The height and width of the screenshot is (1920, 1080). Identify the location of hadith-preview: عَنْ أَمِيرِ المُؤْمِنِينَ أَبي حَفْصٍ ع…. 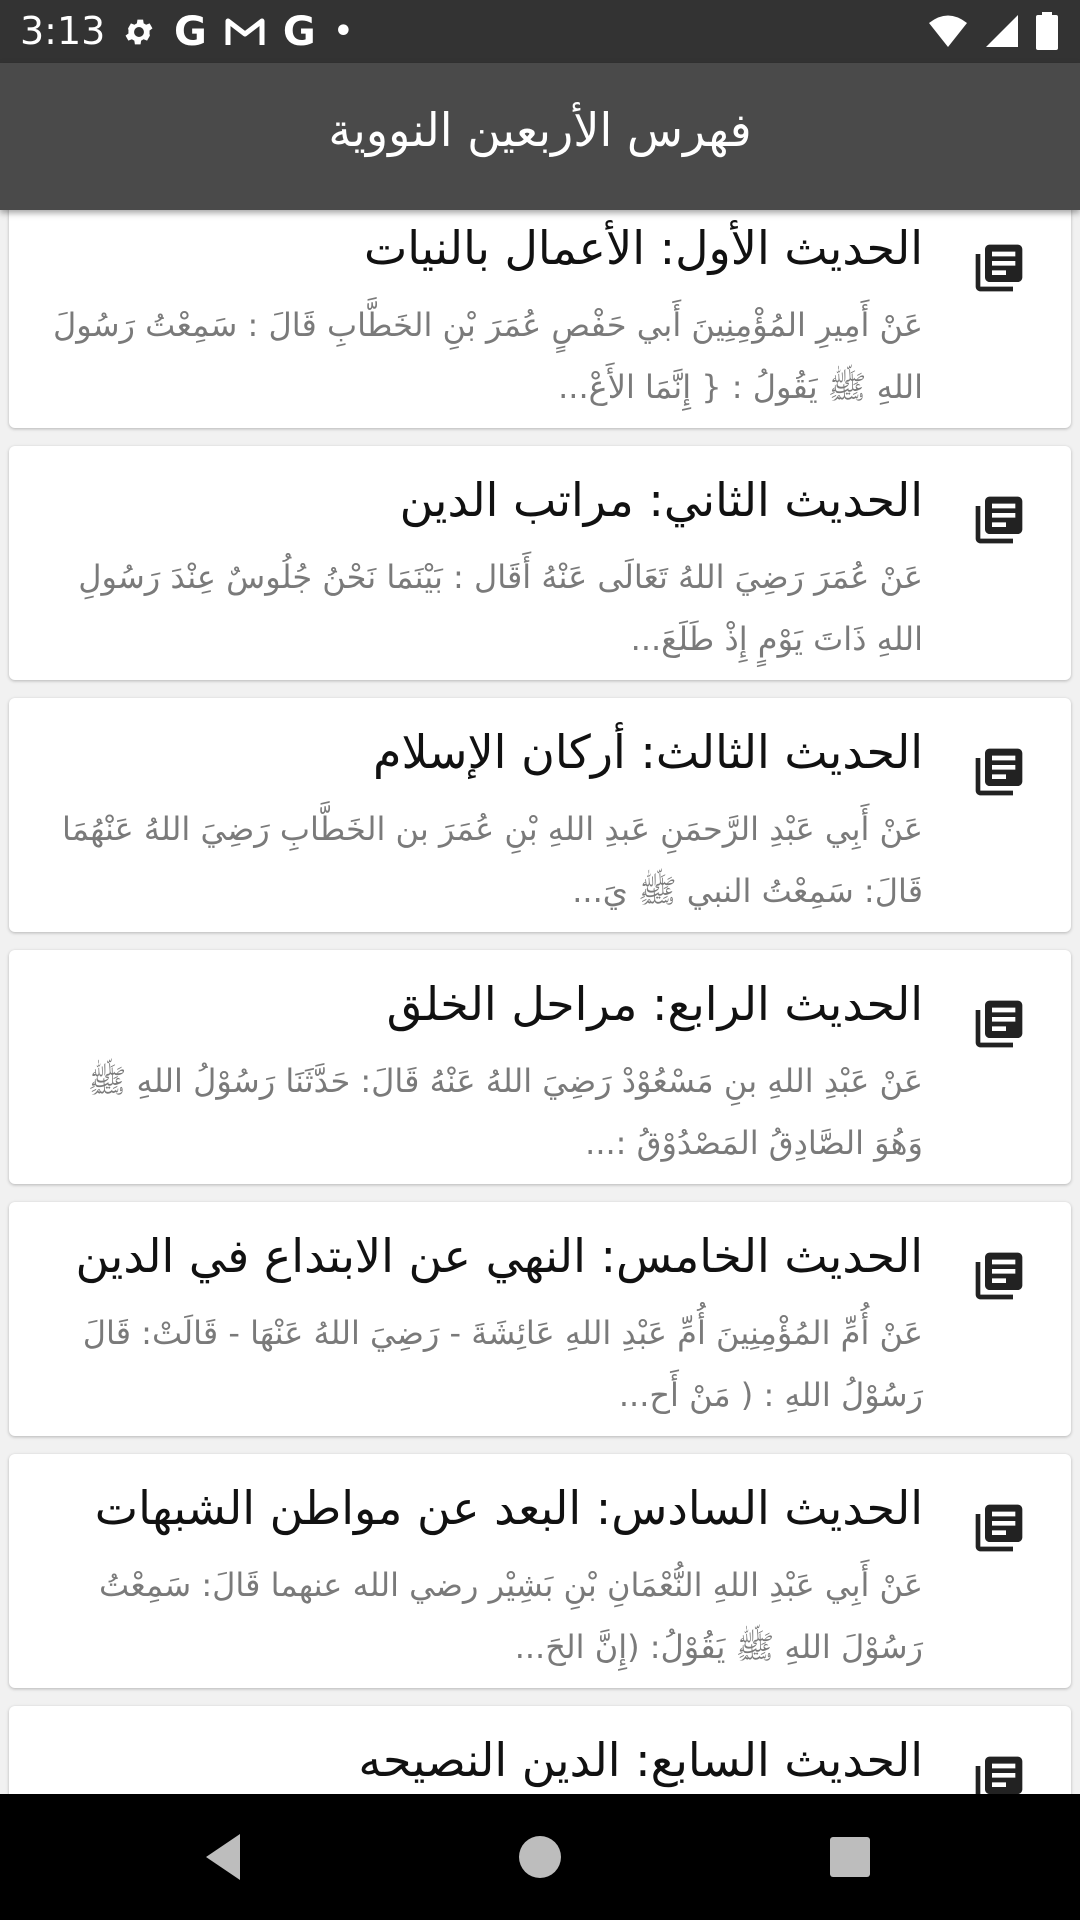
(487, 356).